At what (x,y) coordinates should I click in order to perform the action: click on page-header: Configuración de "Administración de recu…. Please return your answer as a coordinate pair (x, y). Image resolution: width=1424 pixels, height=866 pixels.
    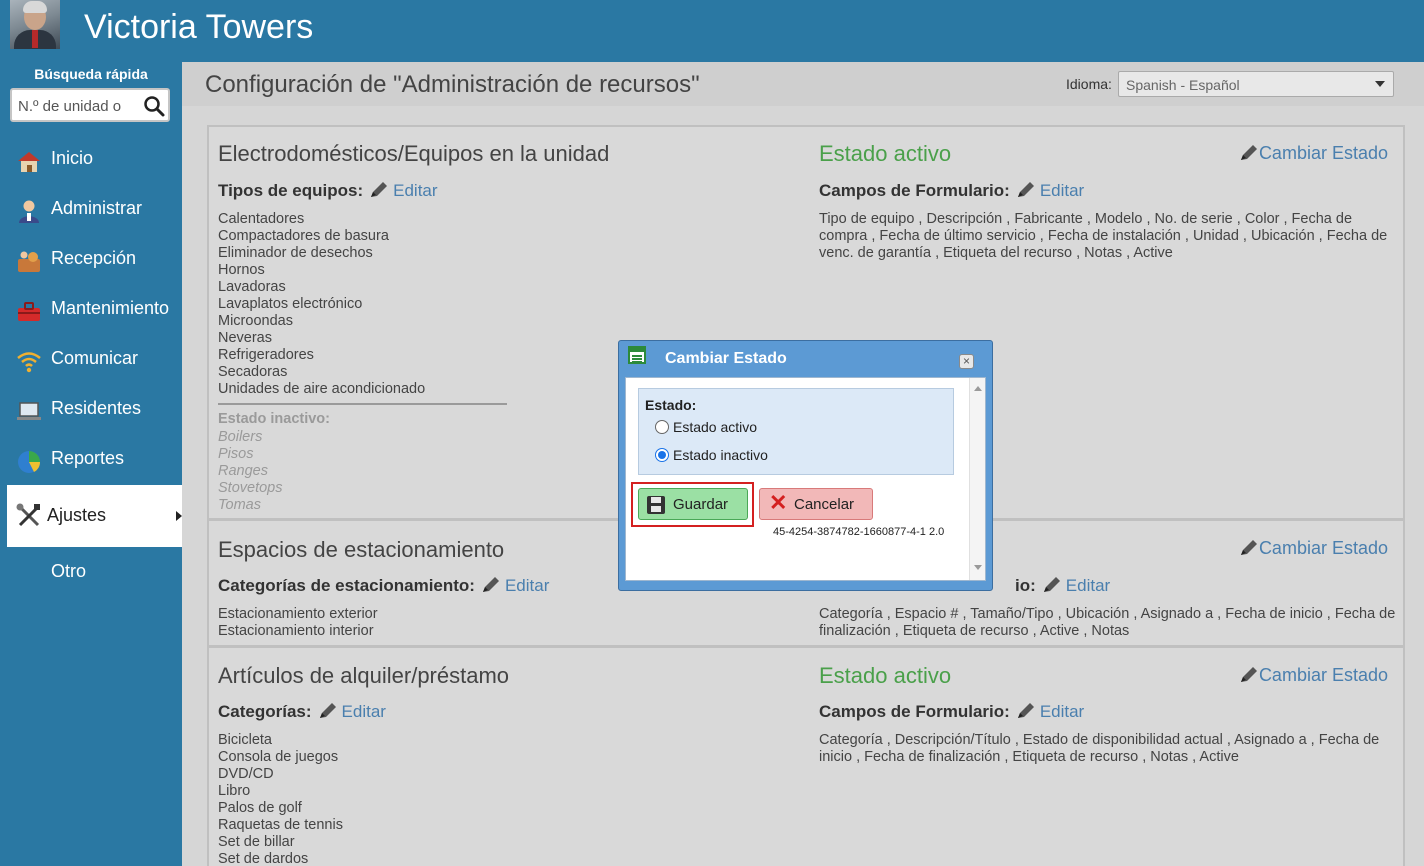
    Looking at the image, I should click on (803, 84).